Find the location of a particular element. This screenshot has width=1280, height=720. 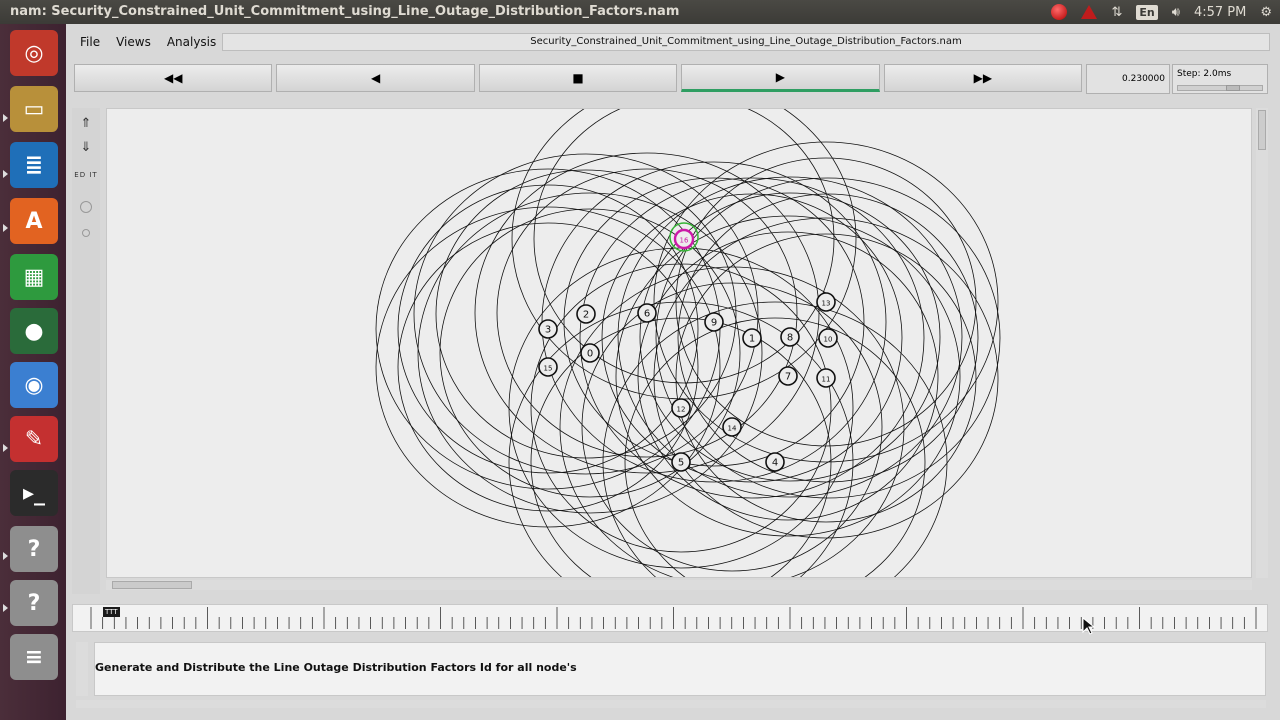

node-label: 7 is located at coordinates (788, 377).